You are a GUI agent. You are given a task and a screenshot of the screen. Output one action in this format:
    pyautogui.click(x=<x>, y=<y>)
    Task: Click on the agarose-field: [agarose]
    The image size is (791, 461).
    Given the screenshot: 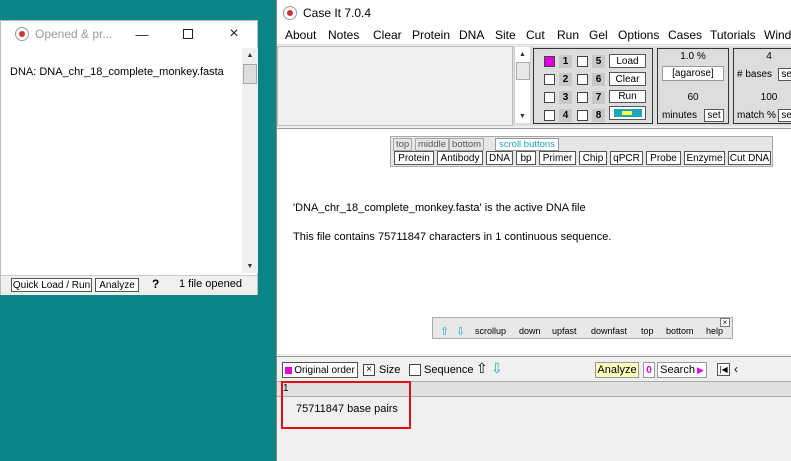 What is the action you would take?
    pyautogui.click(x=693, y=73)
    